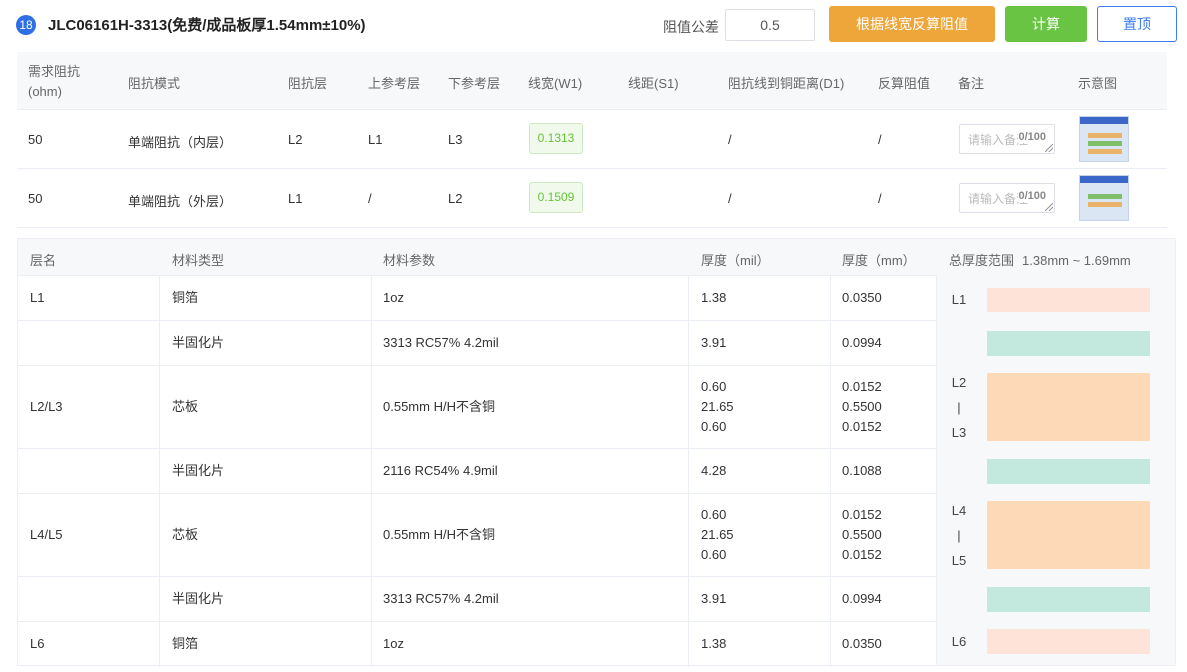 The width and height of the screenshot is (1187, 672). What do you see at coordinates (912, 24) in the screenshot?
I see `reverse-calc-button: 根据线宽反算阻值` at bounding box center [912, 24].